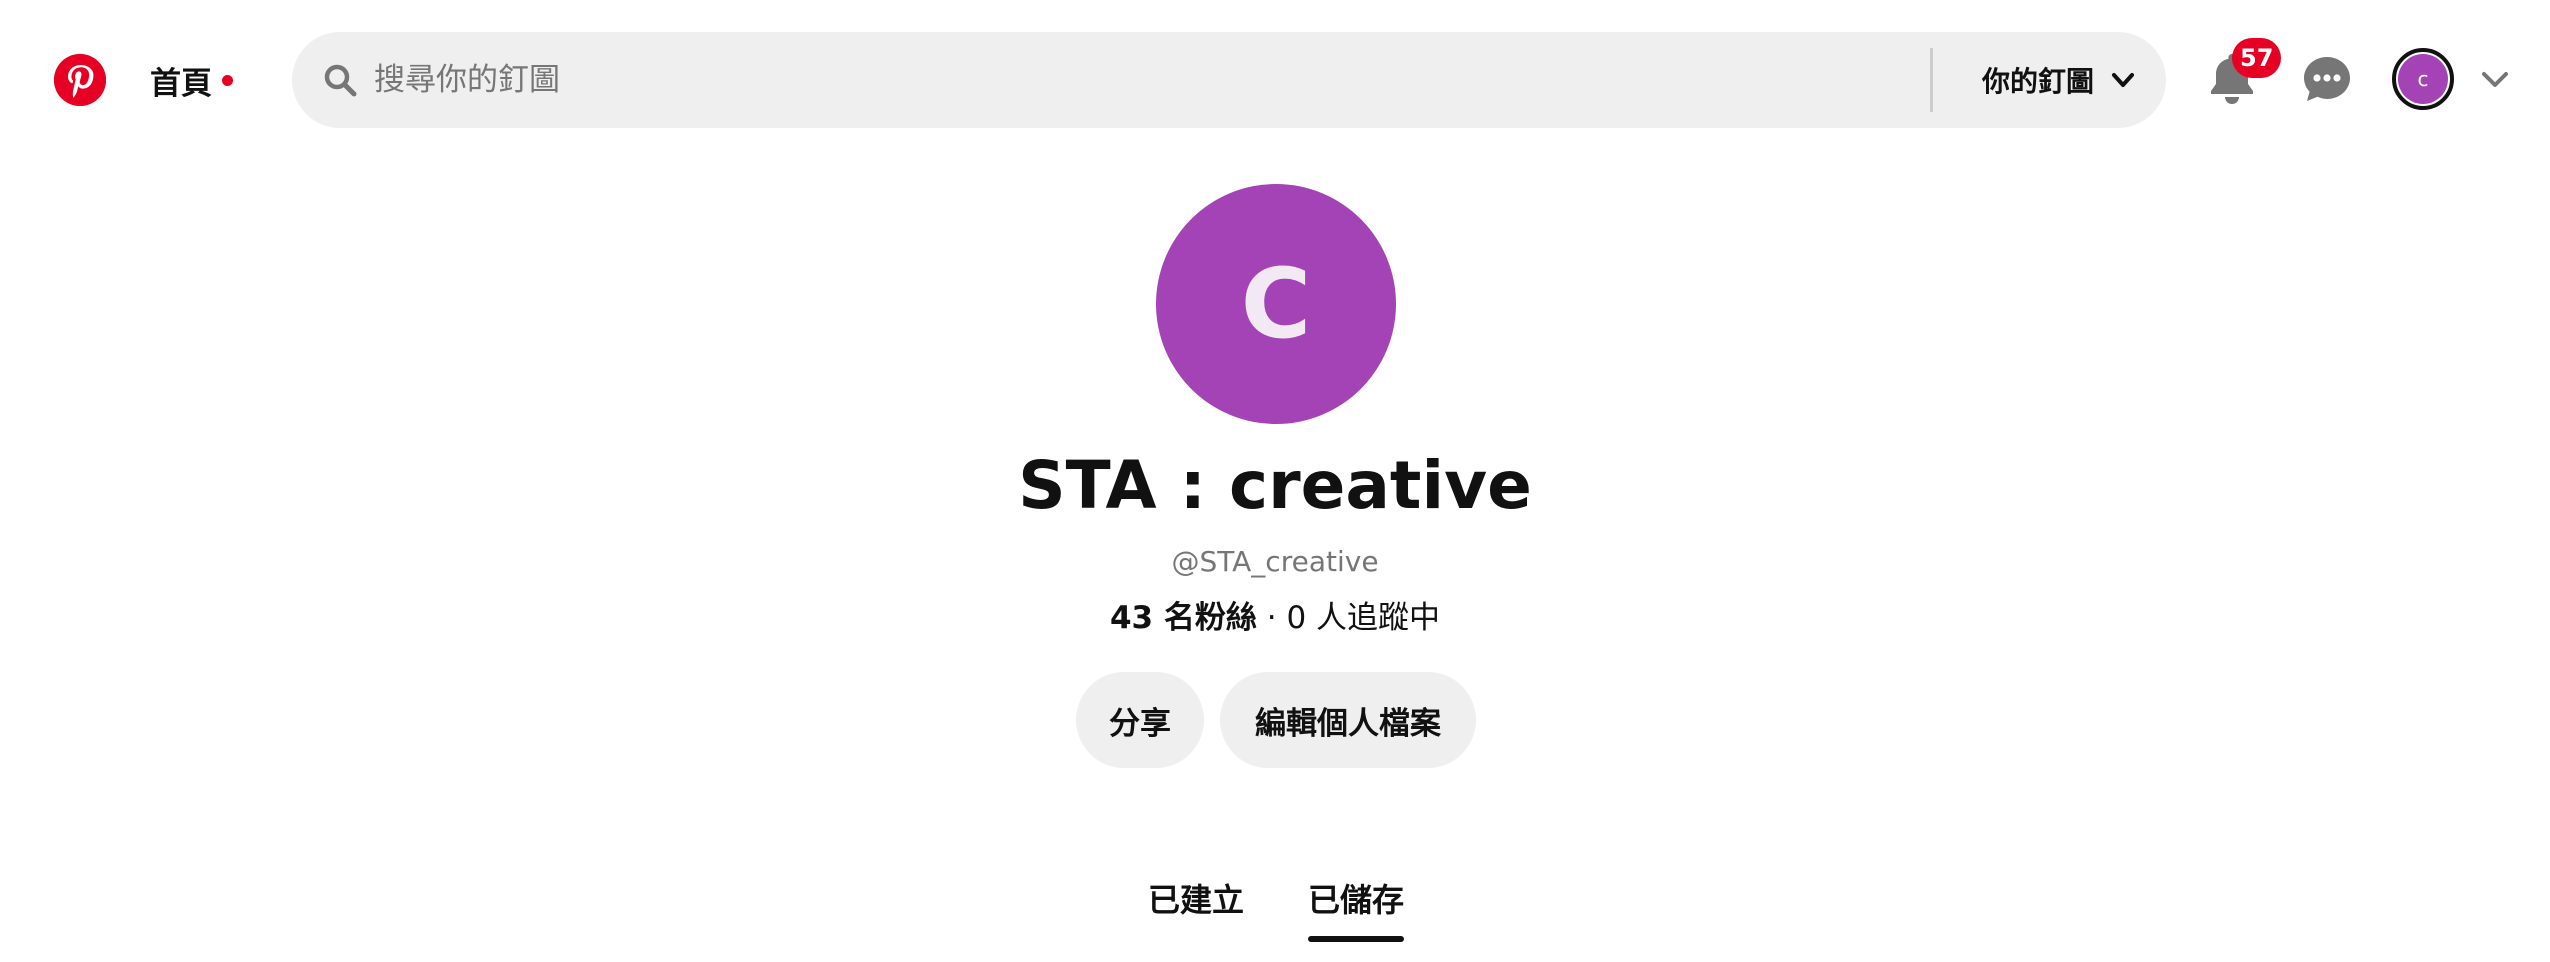  I want to click on tab-saved: 已儲存, so click(1356, 898).